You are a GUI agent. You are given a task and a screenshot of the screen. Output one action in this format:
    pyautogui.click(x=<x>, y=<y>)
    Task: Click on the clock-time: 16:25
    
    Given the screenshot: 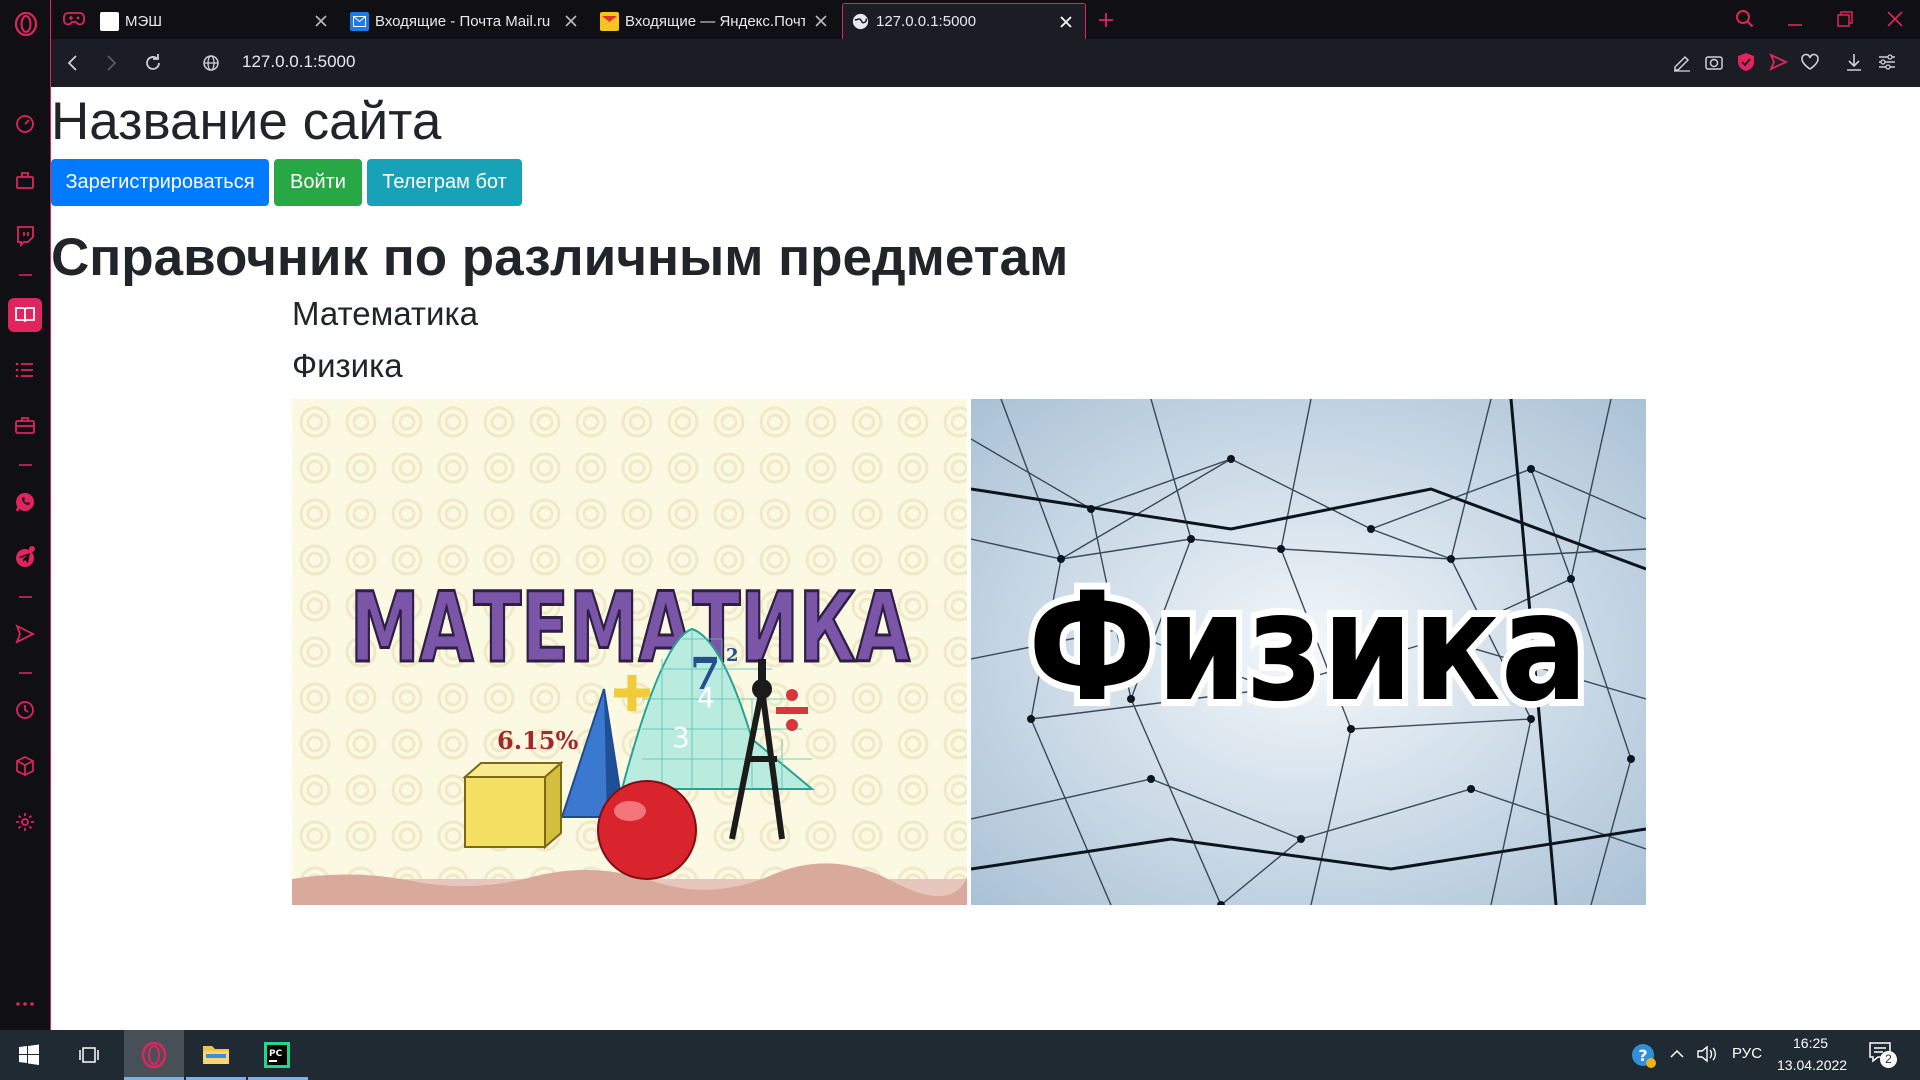 What is the action you would take?
    pyautogui.click(x=1810, y=1043)
    